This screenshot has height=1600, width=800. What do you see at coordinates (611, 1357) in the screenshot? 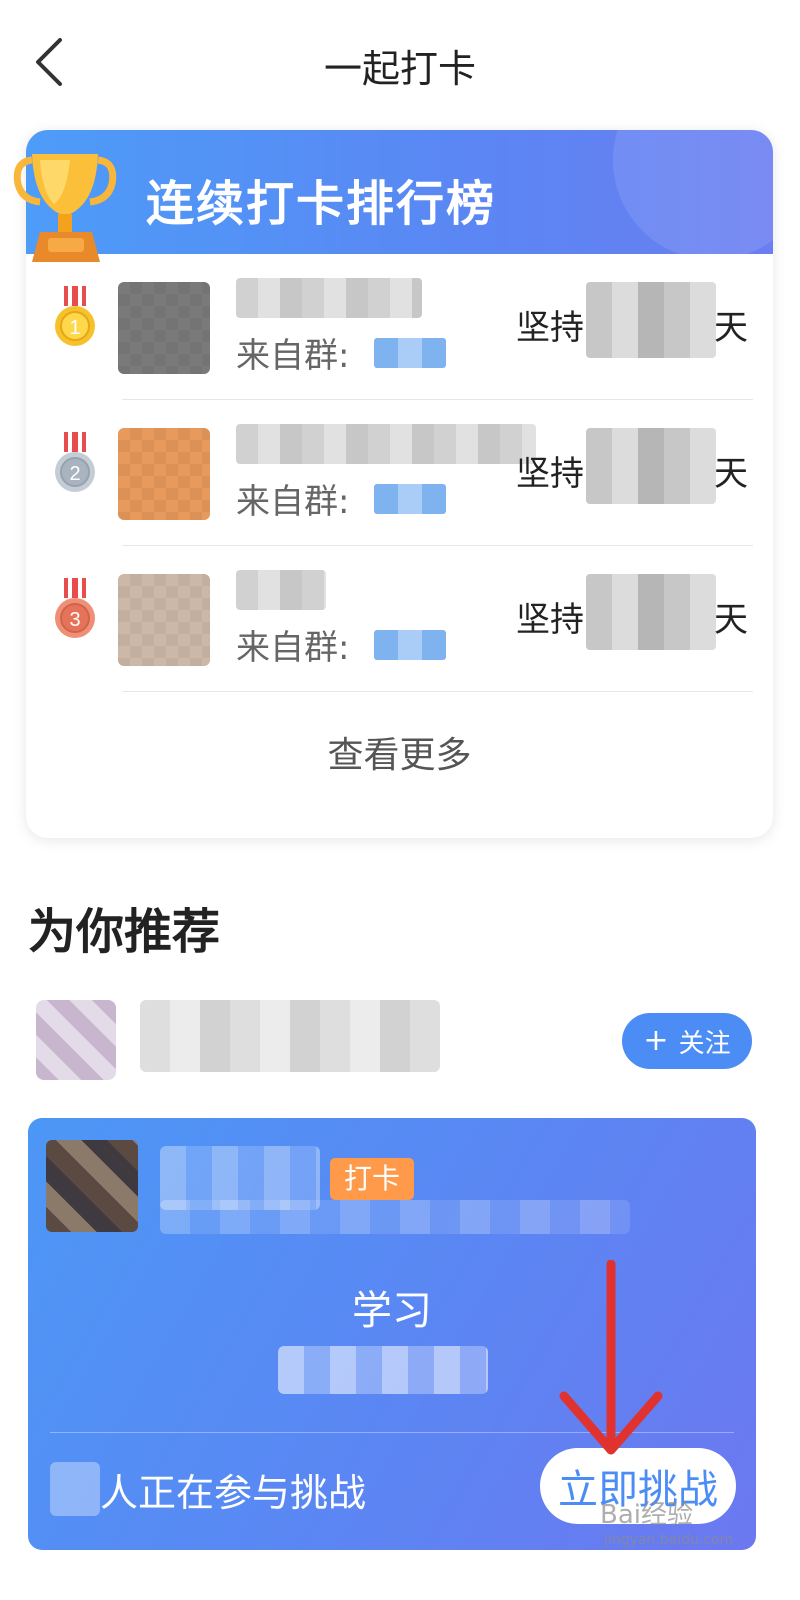
I see `annotation-arrow-icon` at bounding box center [611, 1357].